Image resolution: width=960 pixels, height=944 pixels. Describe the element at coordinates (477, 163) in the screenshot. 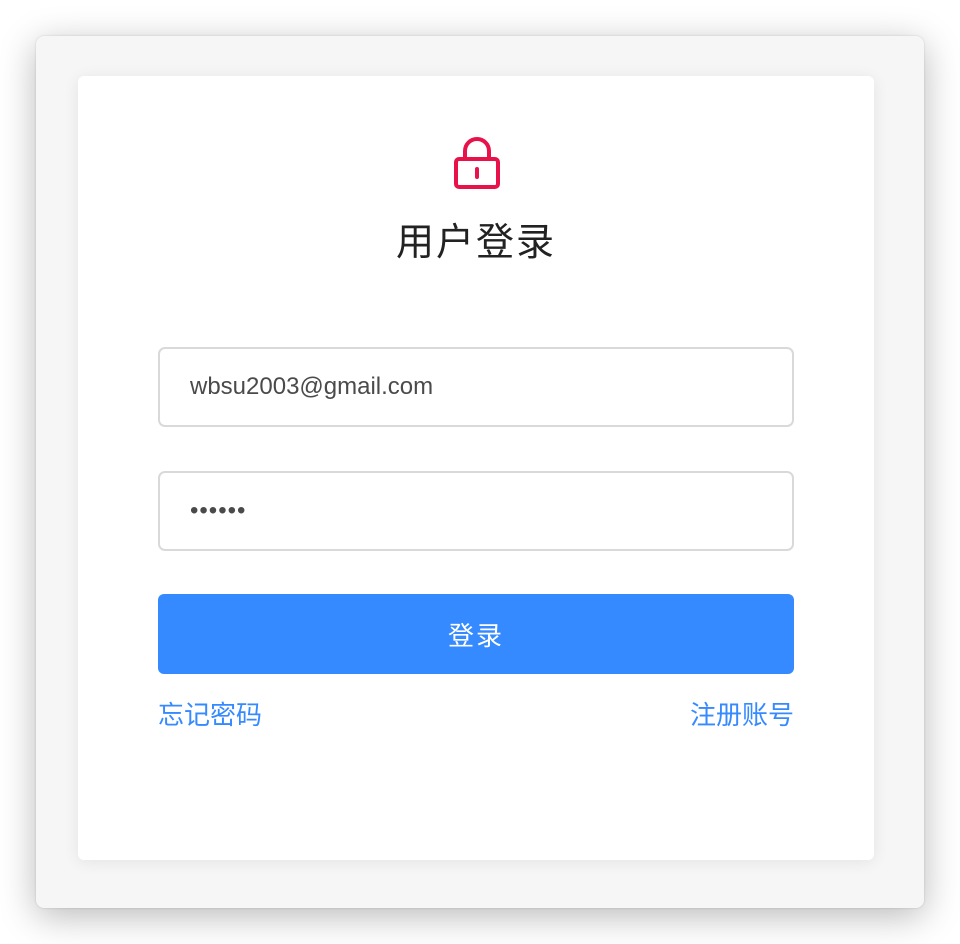

I see `lock-icon` at that location.